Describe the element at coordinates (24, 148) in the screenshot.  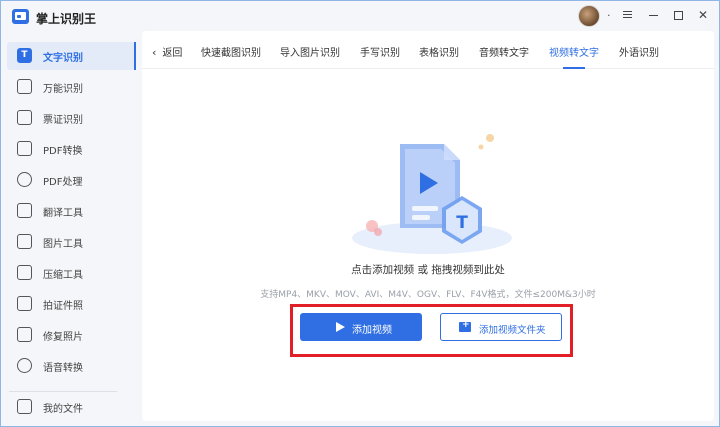
I see `pdf-convert-icon` at that location.